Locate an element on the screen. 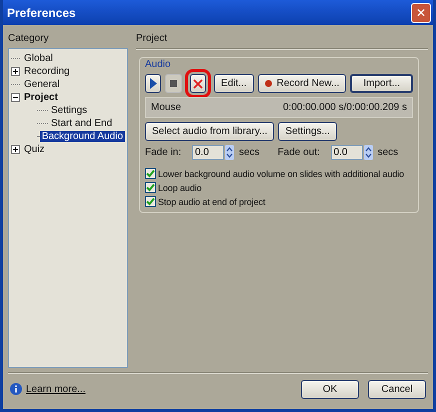  play-icon is located at coordinates (153, 83).